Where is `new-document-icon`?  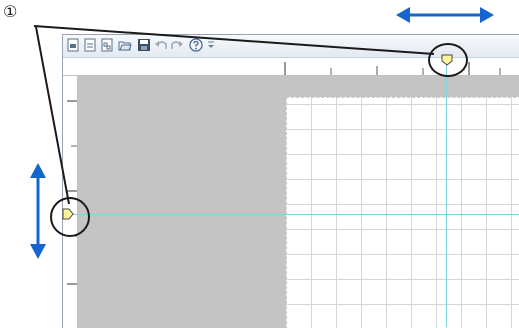
new-document-icon is located at coordinates (90, 45).